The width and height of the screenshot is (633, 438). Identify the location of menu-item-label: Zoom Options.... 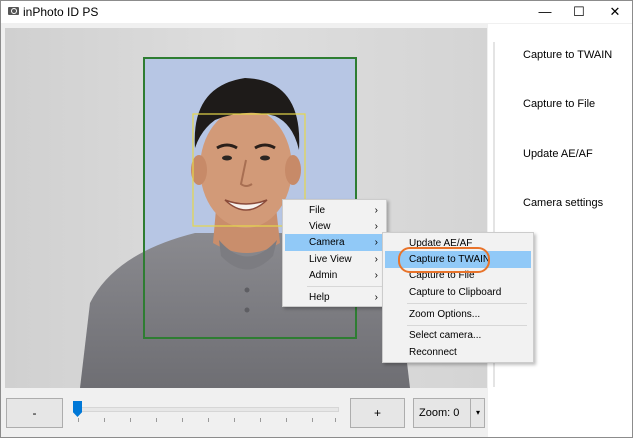
(445, 314).